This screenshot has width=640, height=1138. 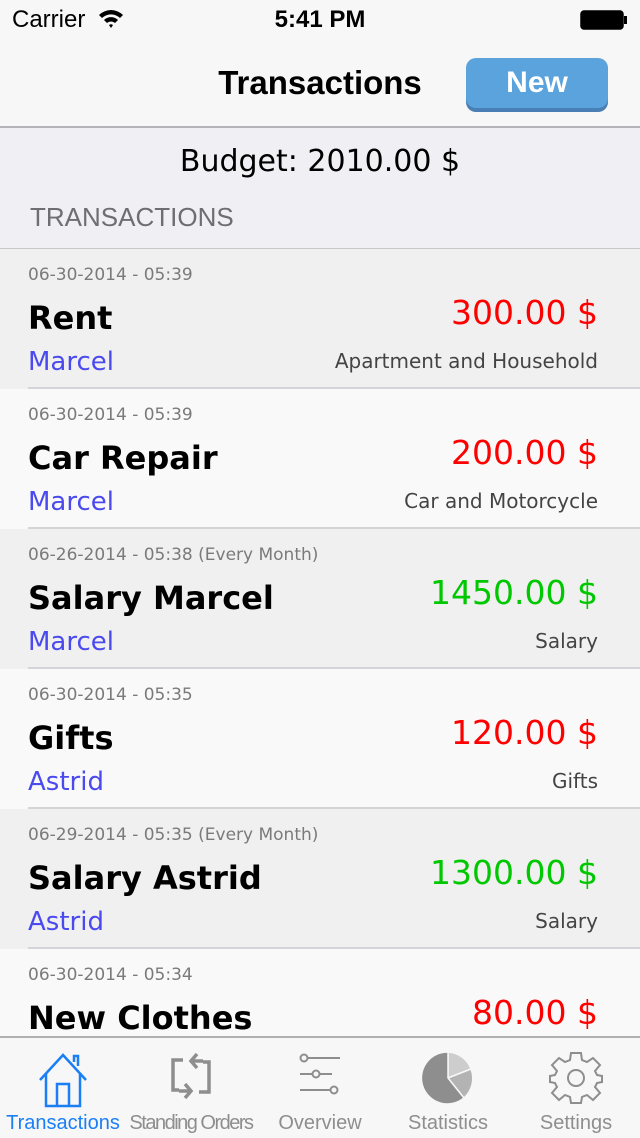 What do you see at coordinates (320, 84) in the screenshot?
I see `navigation-bar: Transactions New` at bounding box center [320, 84].